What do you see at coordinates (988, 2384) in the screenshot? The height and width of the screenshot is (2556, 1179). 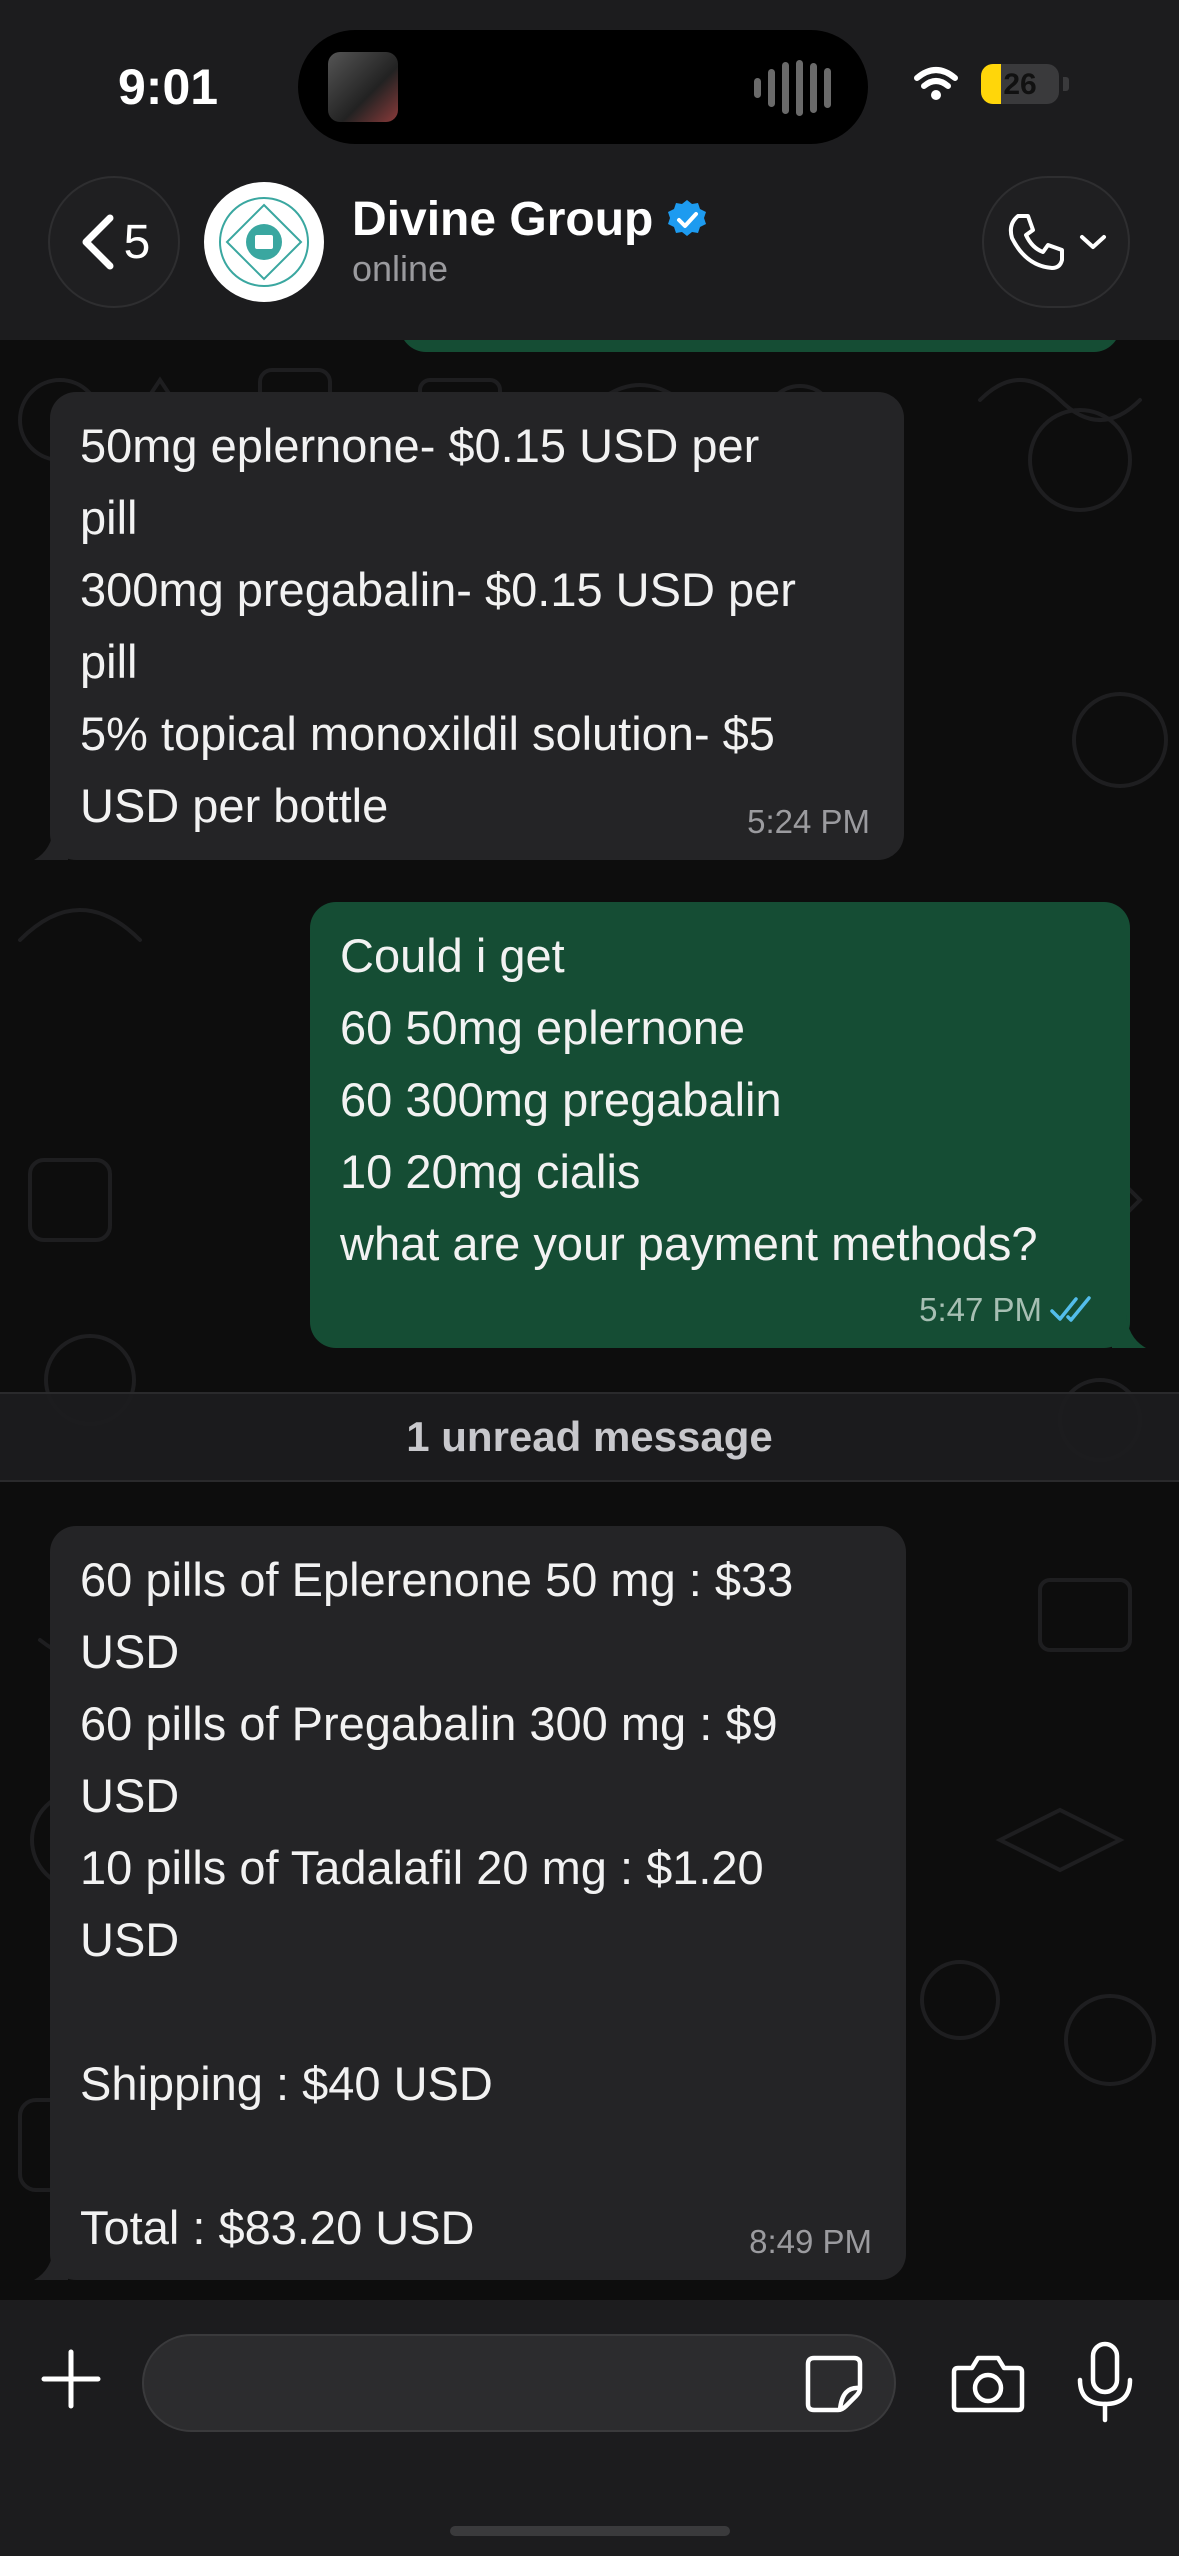 I see `camera-icon` at bounding box center [988, 2384].